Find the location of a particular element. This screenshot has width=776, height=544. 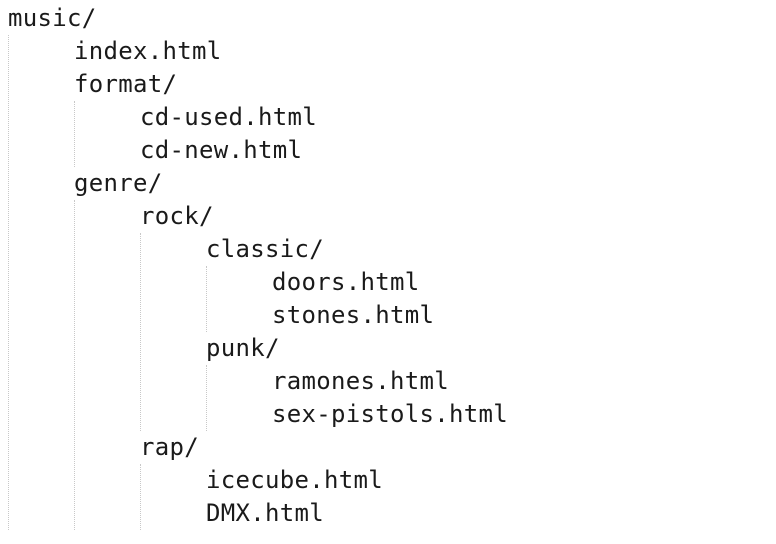

tree-folder: rap/ is located at coordinates (169, 447).